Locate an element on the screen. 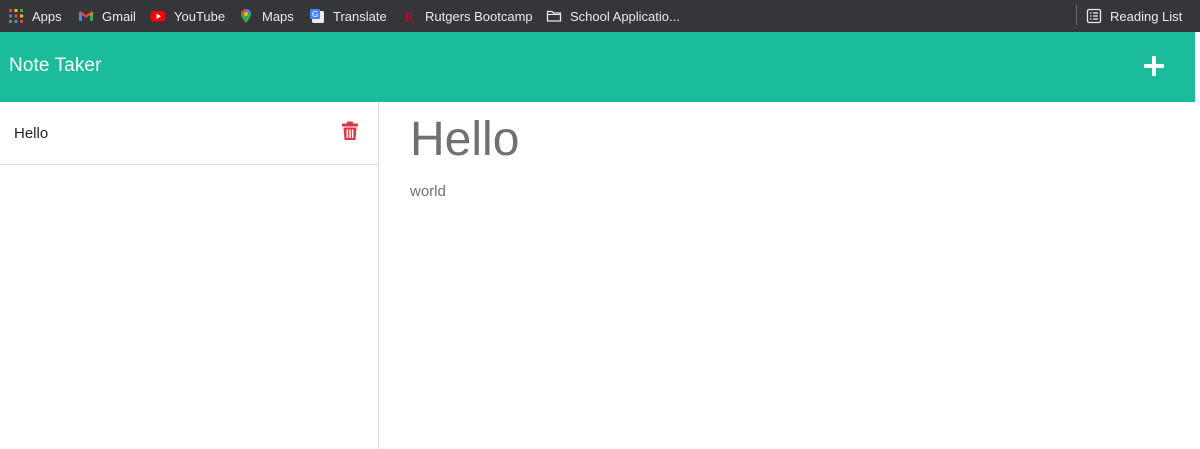 Image resolution: width=1200 pixels, height=449 pixels. bookmark-rutgers-label: Rutgers Bootcamp is located at coordinates (479, 16).